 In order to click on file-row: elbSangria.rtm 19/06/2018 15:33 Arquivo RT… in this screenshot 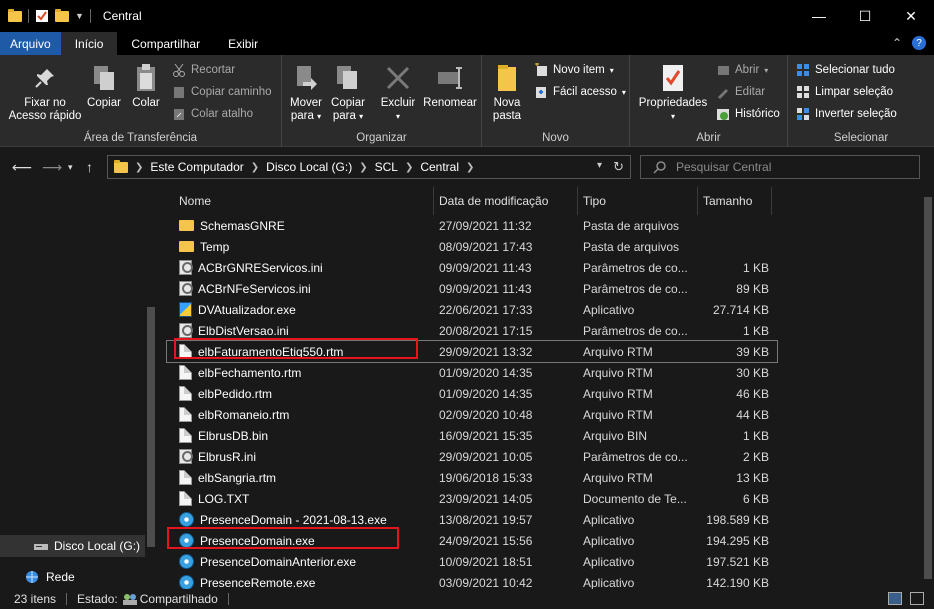, I will do `click(472, 477)`.